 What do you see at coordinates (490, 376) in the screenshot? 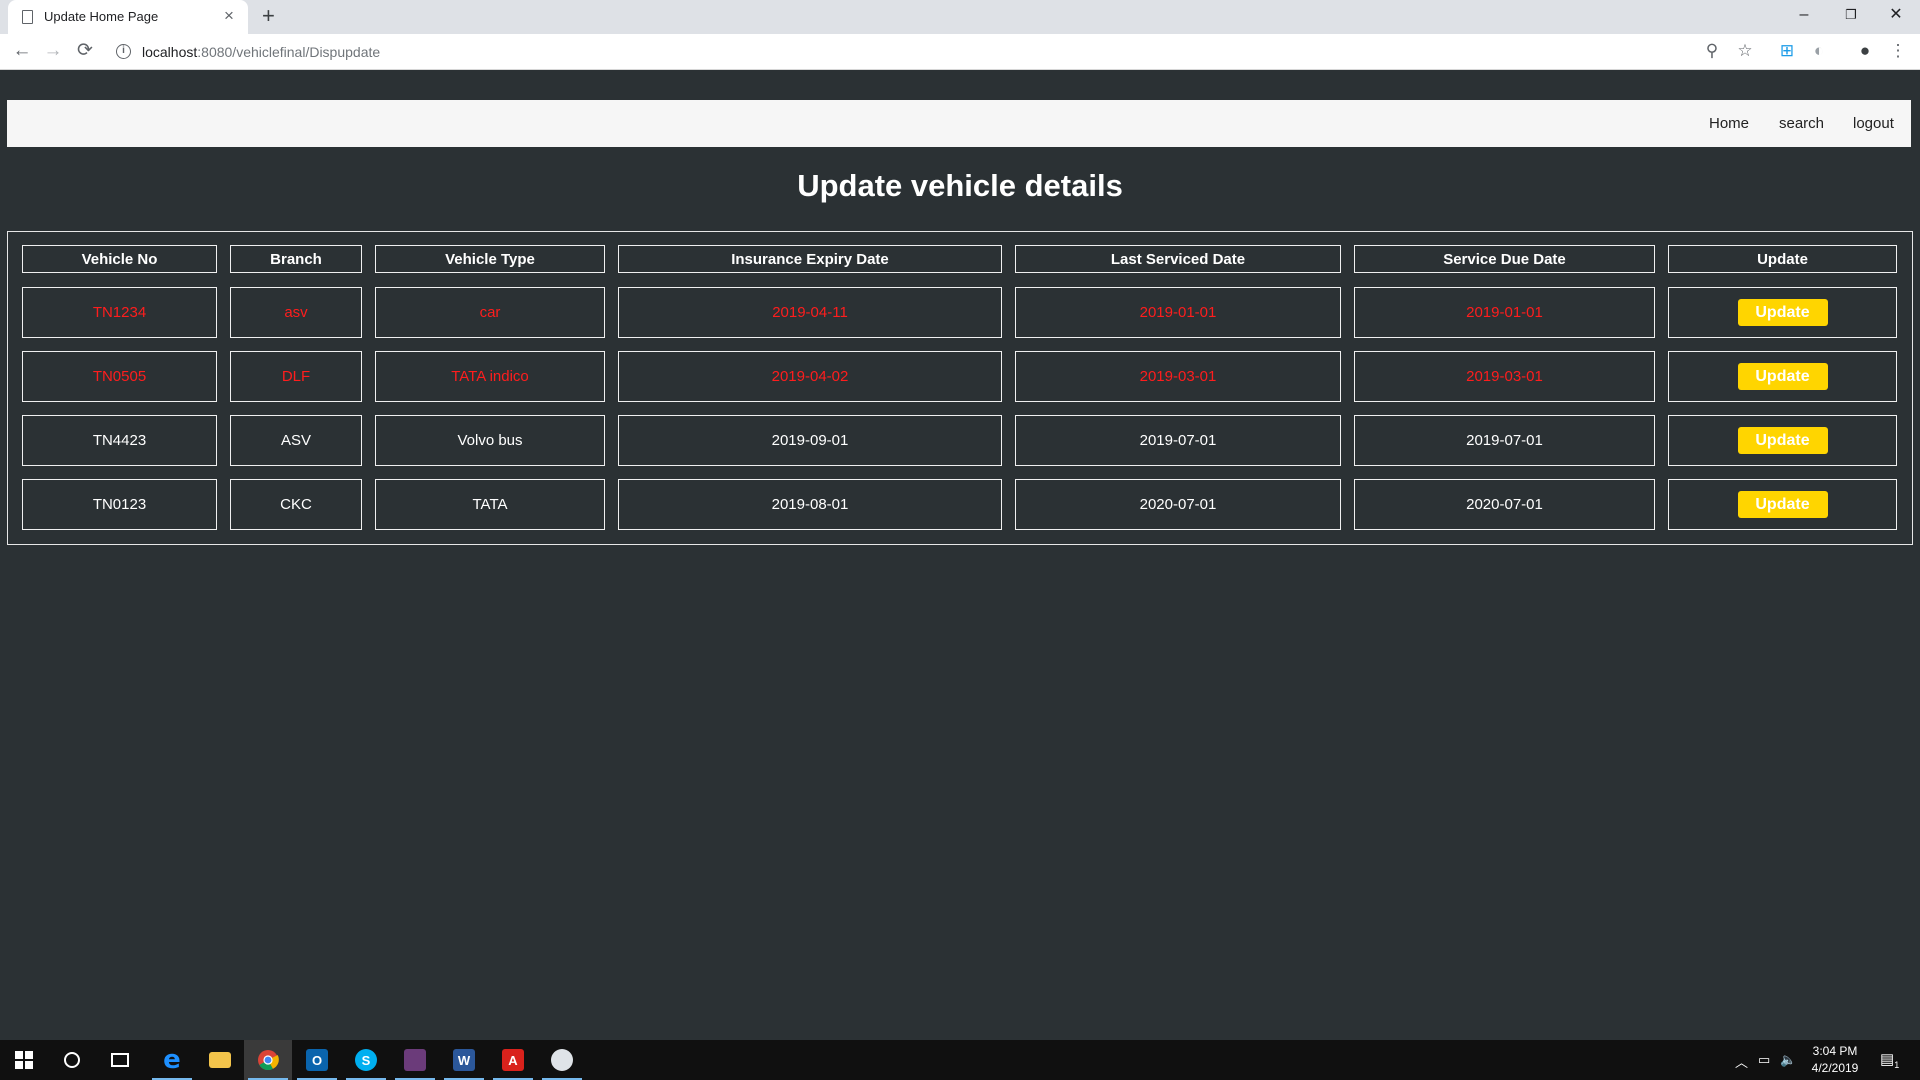
I see `cell-vehicle-type: TATA indico` at bounding box center [490, 376].